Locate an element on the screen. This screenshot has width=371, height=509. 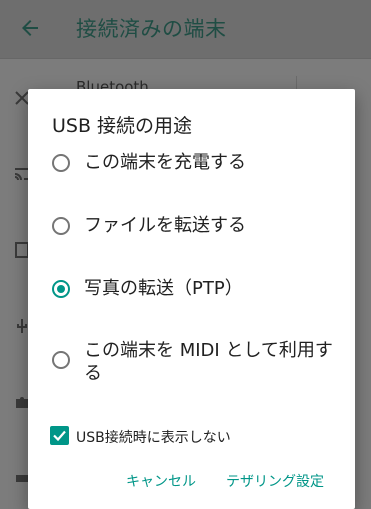
option-charge: この端末を充電する is located at coordinates (197, 163).